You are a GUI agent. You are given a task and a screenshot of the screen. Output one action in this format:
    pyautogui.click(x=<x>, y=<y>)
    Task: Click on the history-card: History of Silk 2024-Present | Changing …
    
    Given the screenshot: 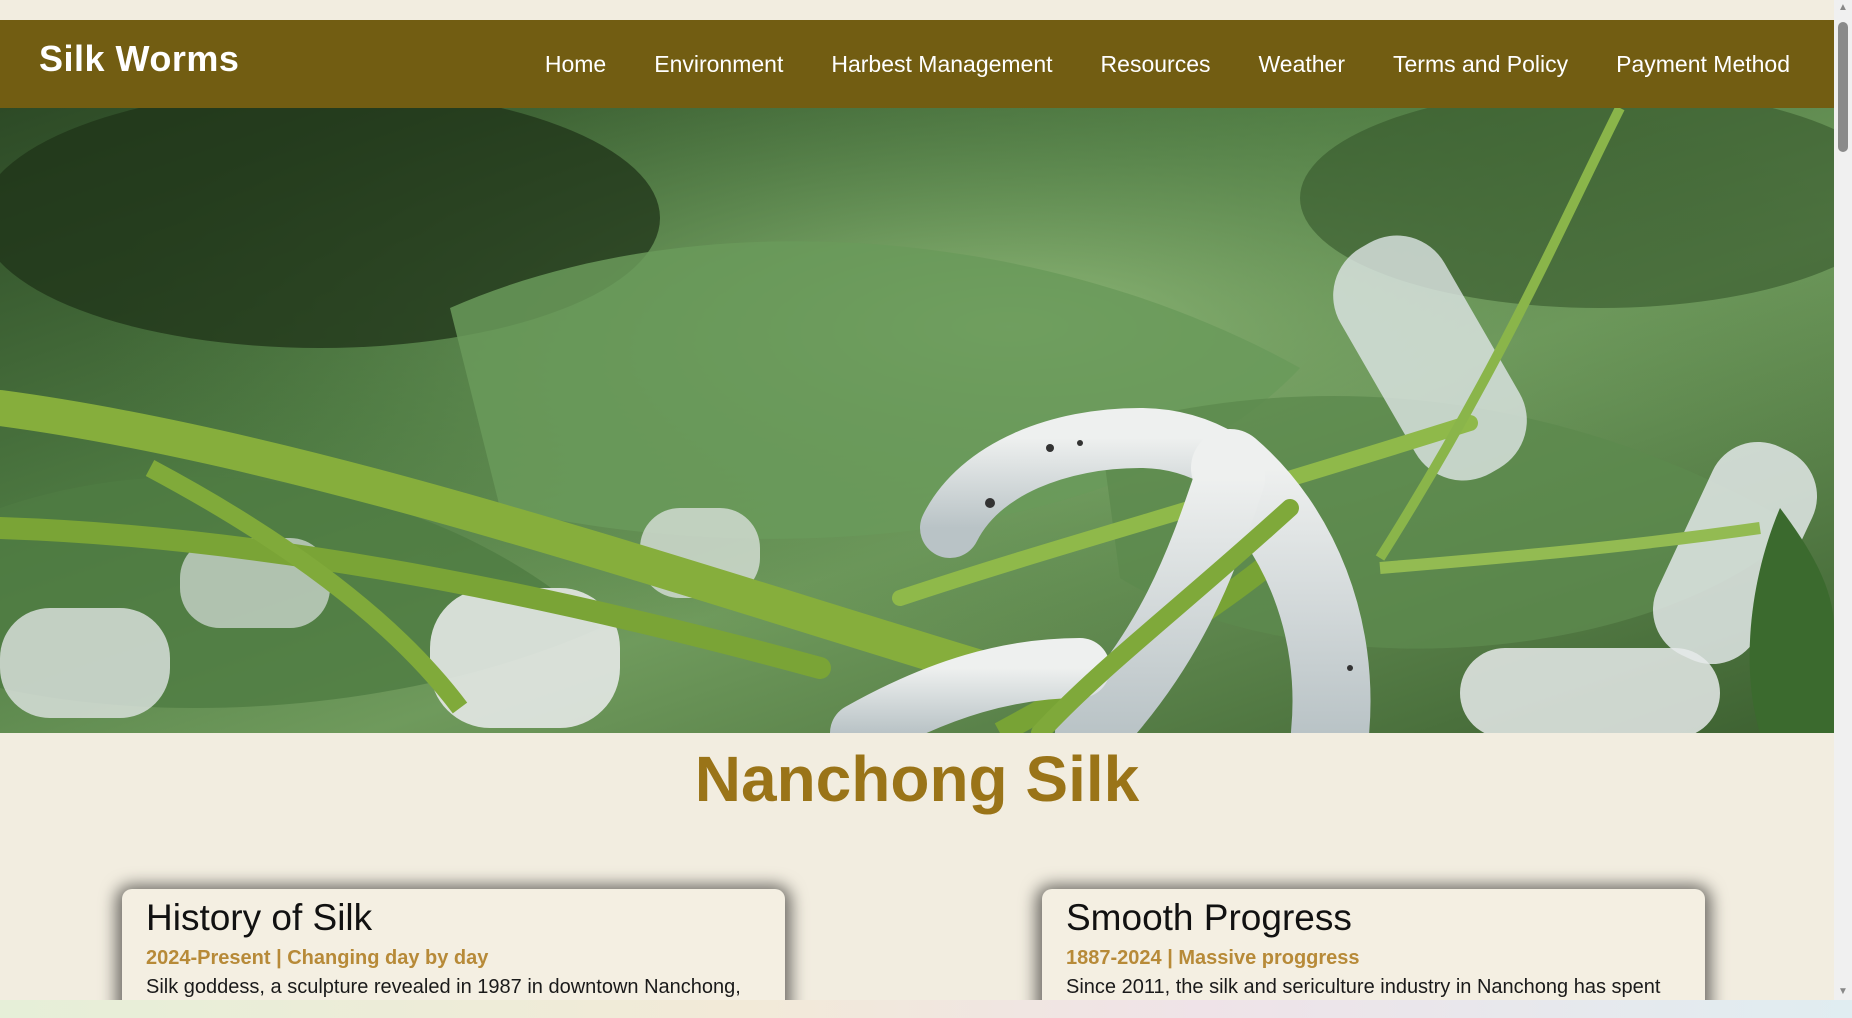 What is the action you would take?
    pyautogui.click(x=453, y=944)
    